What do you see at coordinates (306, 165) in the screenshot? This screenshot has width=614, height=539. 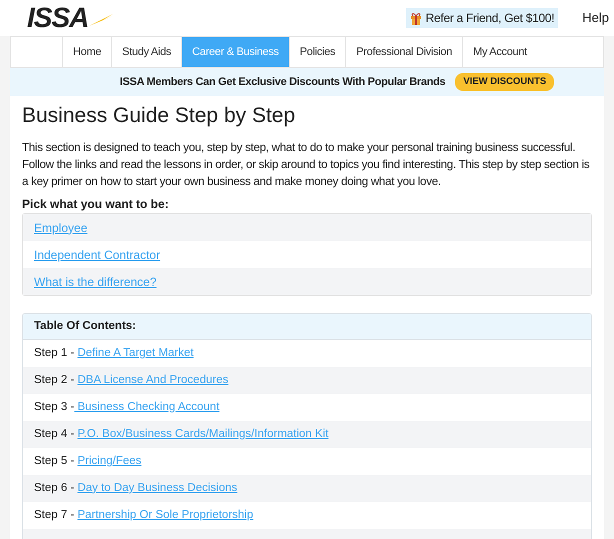 I see `intro-paragraph: This section is designed to teach you, step by step, what to do to make your personal training business successful. Follow the links and read the lessons in order, or skip around to topics you find interesting. This step by step section is a key primer on how to start your own business and make money doing what you love.` at bounding box center [306, 165].